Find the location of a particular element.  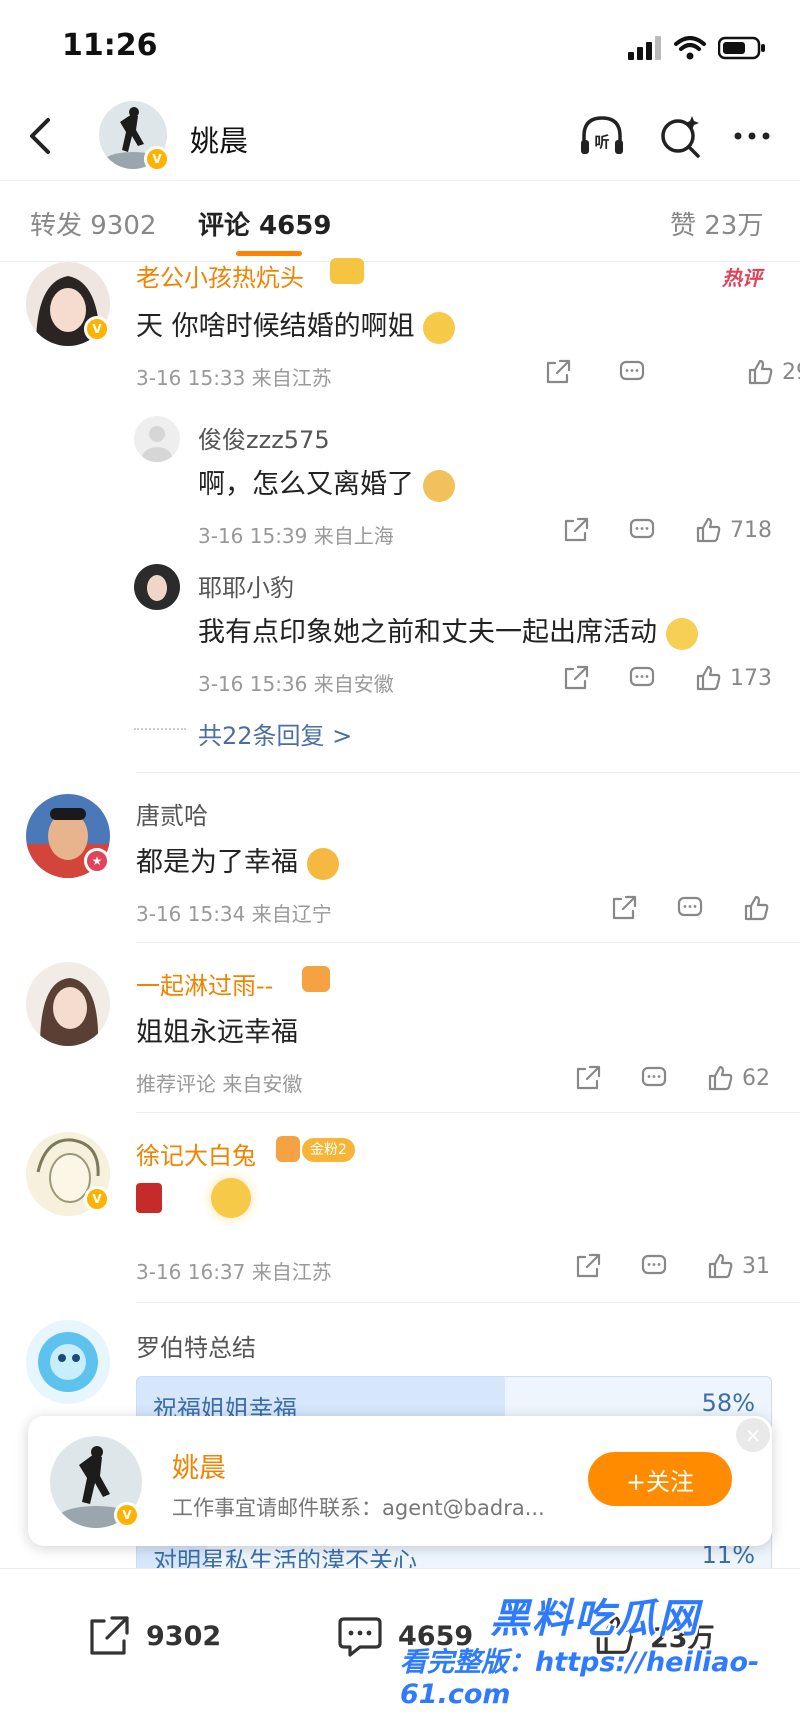

like-button: 62 is located at coordinates (738, 1078).